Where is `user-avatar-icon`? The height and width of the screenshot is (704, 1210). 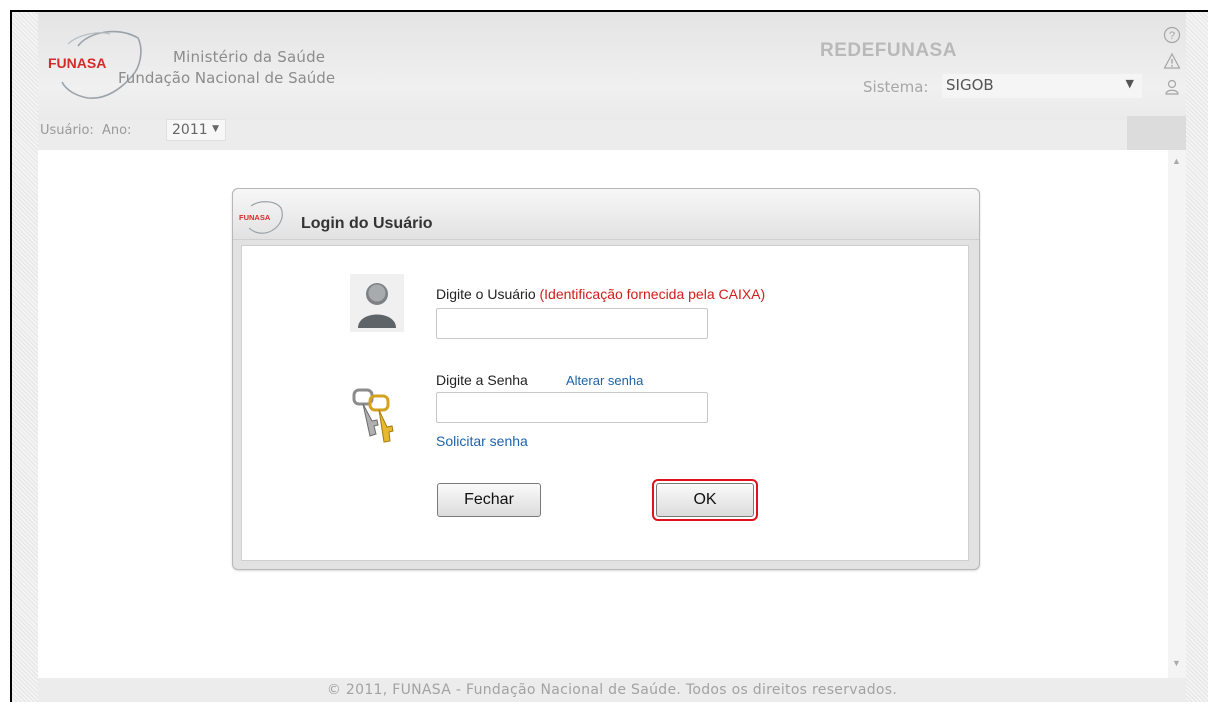
user-avatar-icon is located at coordinates (377, 303).